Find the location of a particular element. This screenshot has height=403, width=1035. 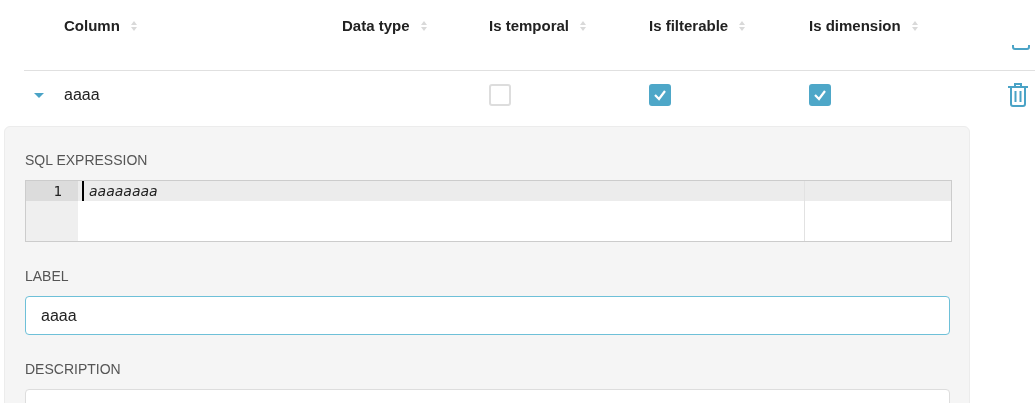

field-label: LABEL is located at coordinates (47, 276).